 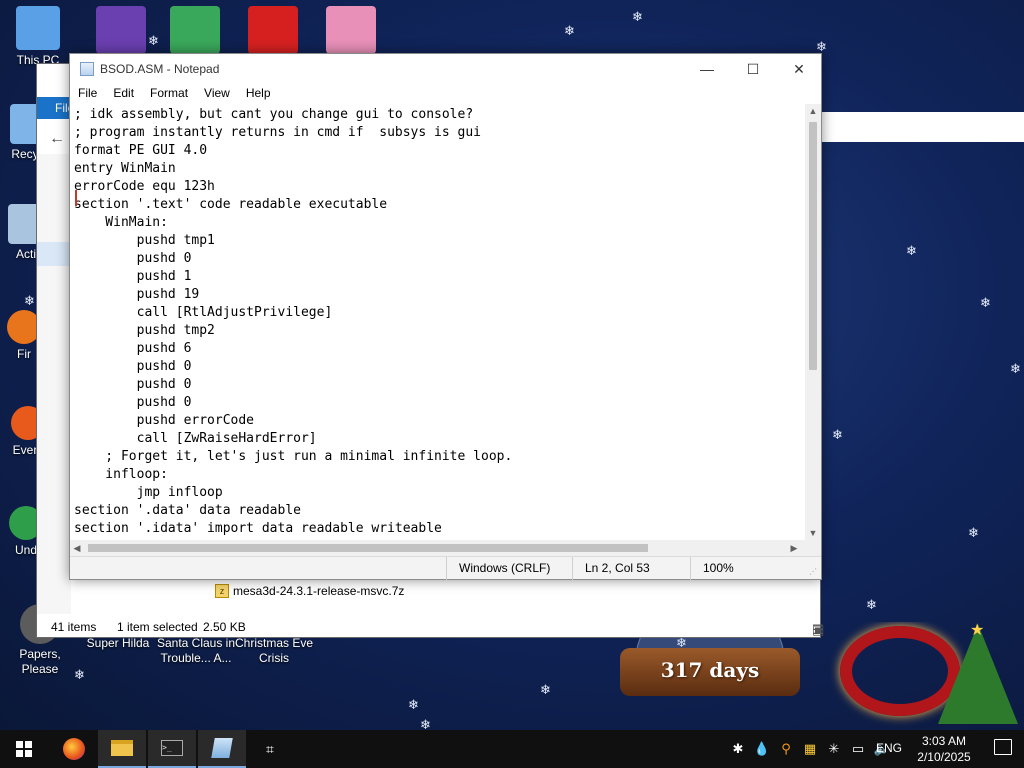 What do you see at coordinates (38, 28) in the screenshot?
I see `computer-icon` at bounding box center [38, 28].